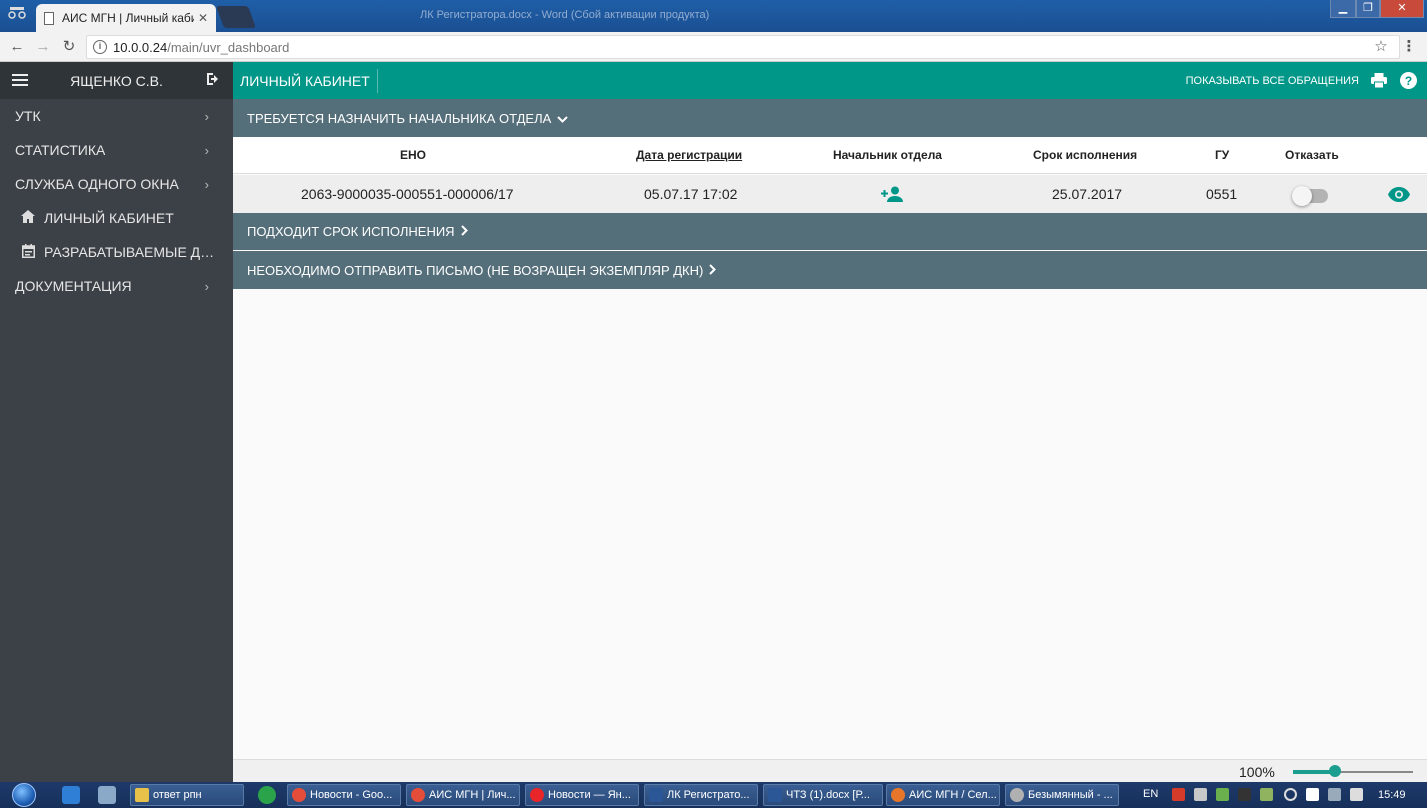 Image resolution: width=1427 pixels, height=808 pixels. What do you see at coordinates (203, 18) in the screenshot?
I see `close-tab-icon: ✕` at bounding box center [203, 18].